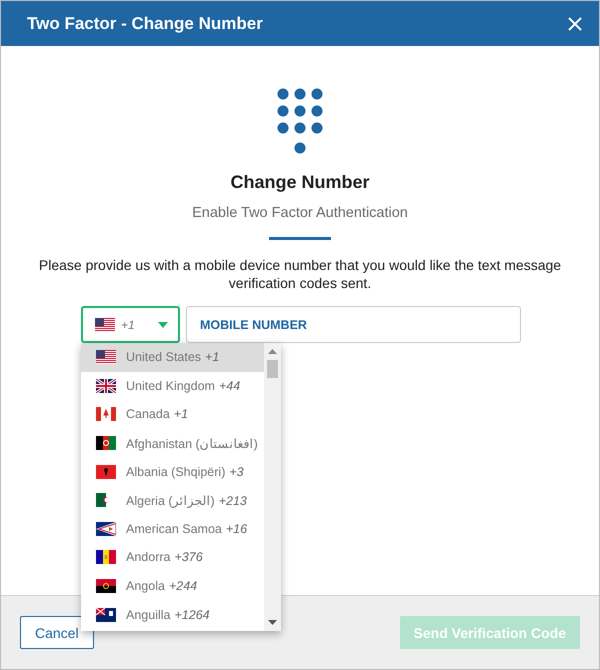 The image size is (600, 670). I want to click on heading: Change Number, so click(300, 182).